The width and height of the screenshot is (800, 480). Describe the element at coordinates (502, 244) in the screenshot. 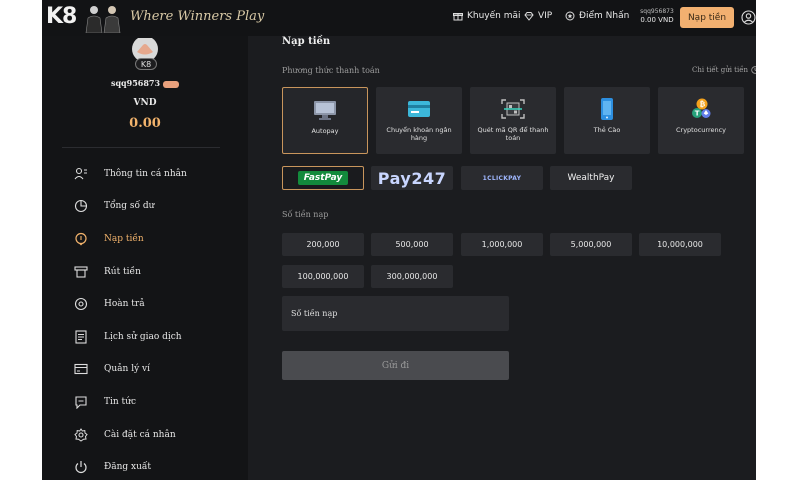

I see `amount-option: 1,000,000` at that location.